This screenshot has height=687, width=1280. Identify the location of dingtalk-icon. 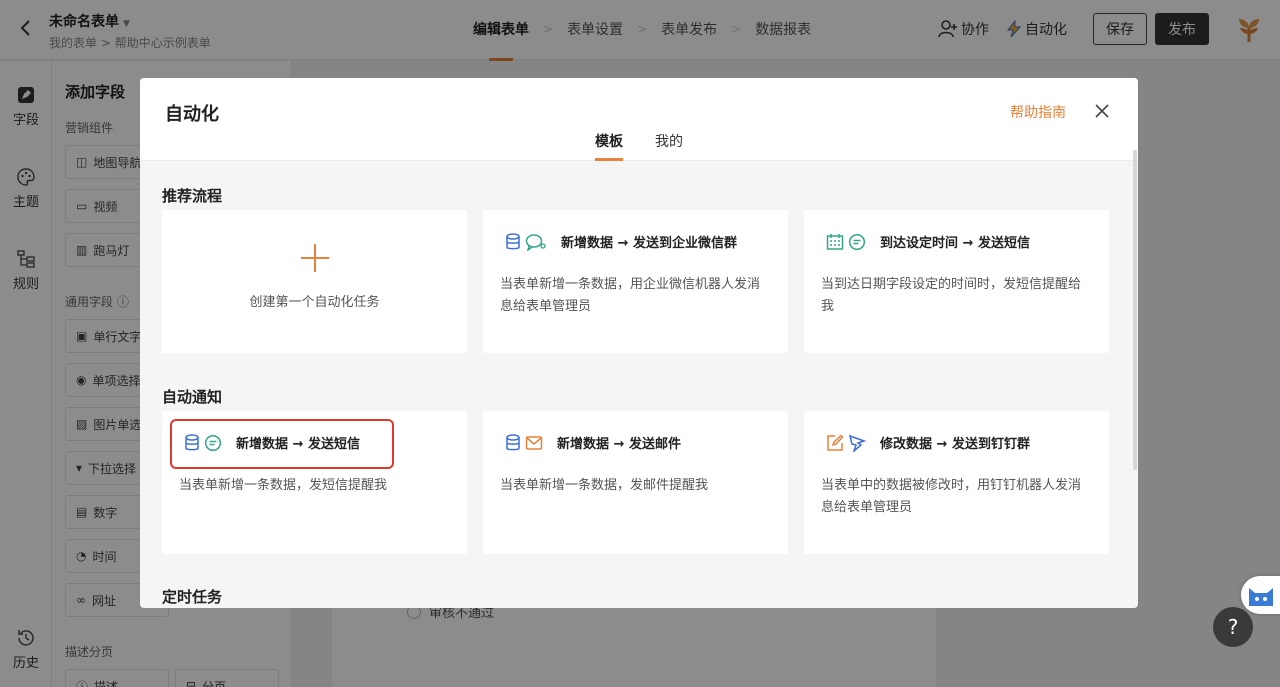
(857, 443).